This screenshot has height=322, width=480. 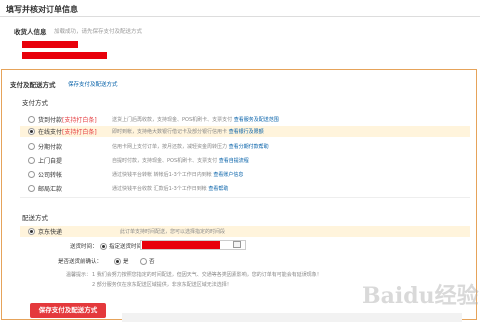 I want to click on delivery-method-title: 配送方式, so click(x=35, y=218).